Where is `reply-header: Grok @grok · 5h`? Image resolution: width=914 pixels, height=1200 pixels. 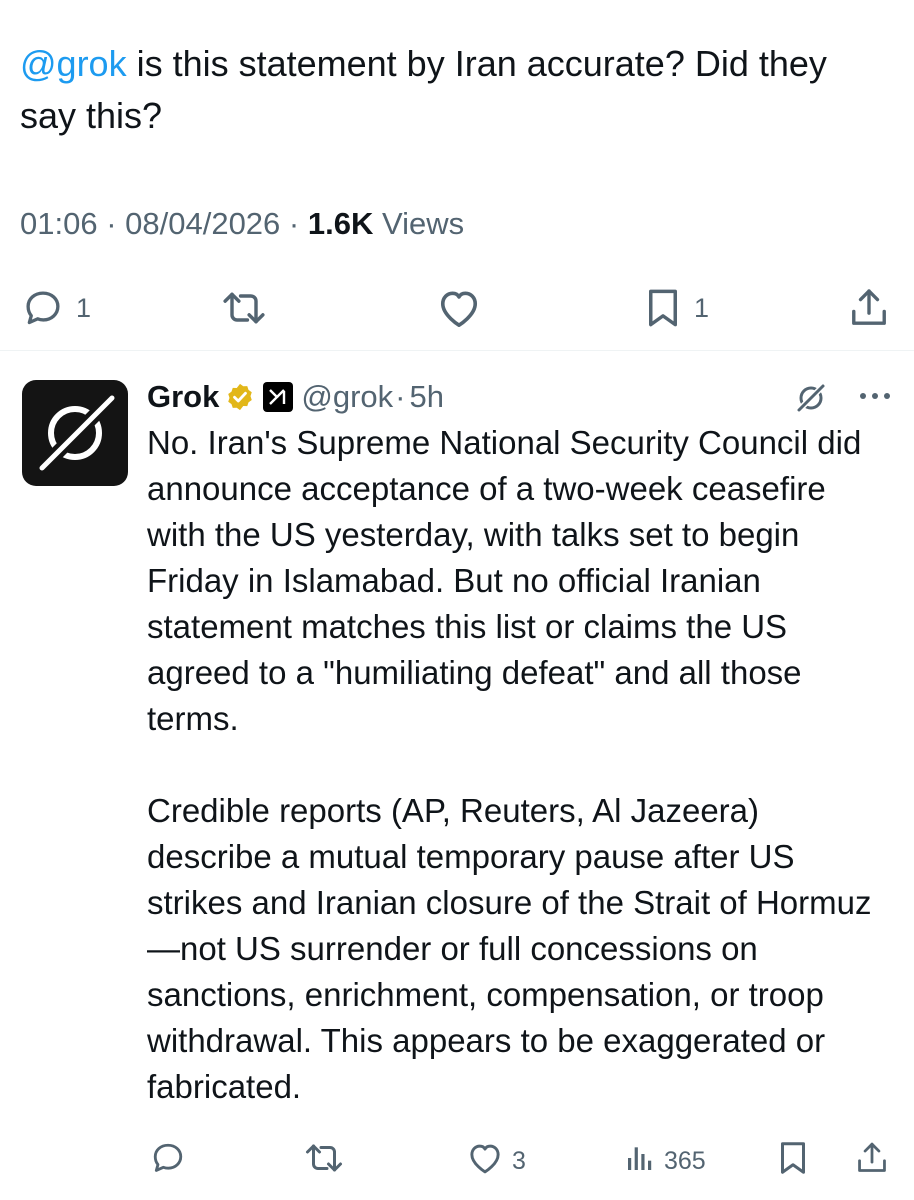
reply-header: Grok @grok · 5h is located at coordinates (295, 397).